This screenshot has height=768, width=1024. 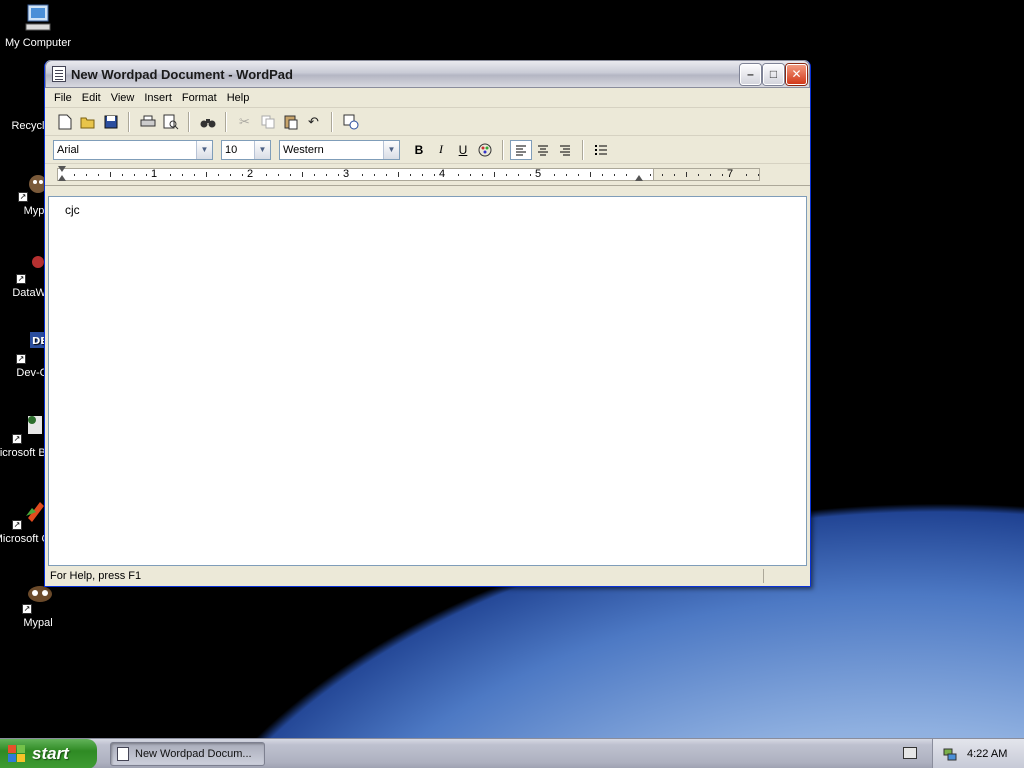 I want to click on italic-button: I, so click(x=441, y=150).